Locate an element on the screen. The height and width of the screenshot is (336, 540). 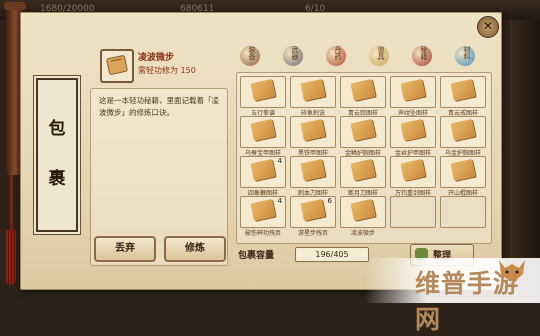
tab-label: 秘籍 is located at coordinates (424, 53).